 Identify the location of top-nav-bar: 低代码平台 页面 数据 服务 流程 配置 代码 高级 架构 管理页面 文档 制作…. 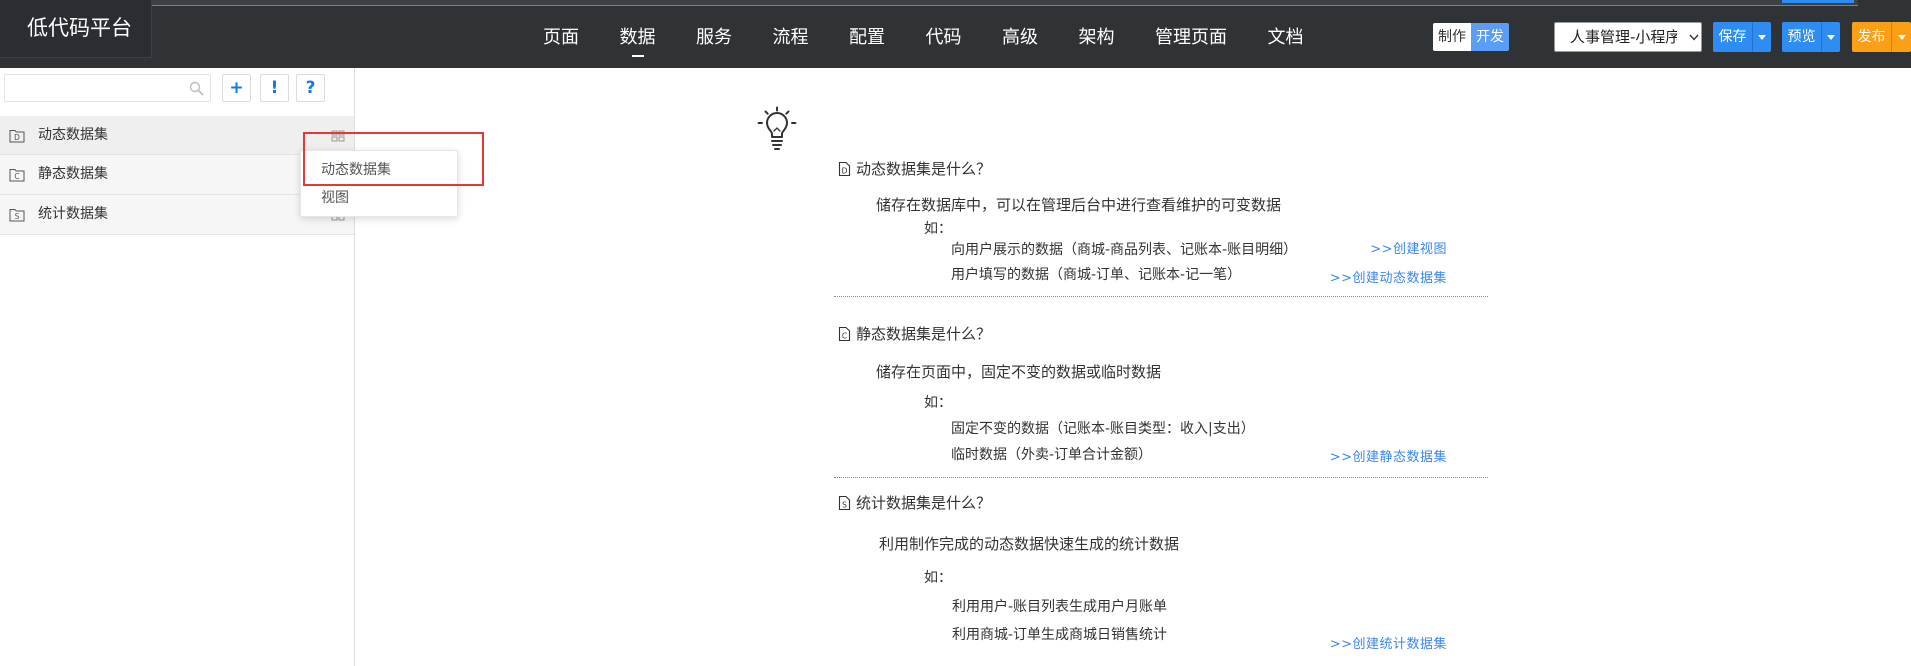
(955, 34).